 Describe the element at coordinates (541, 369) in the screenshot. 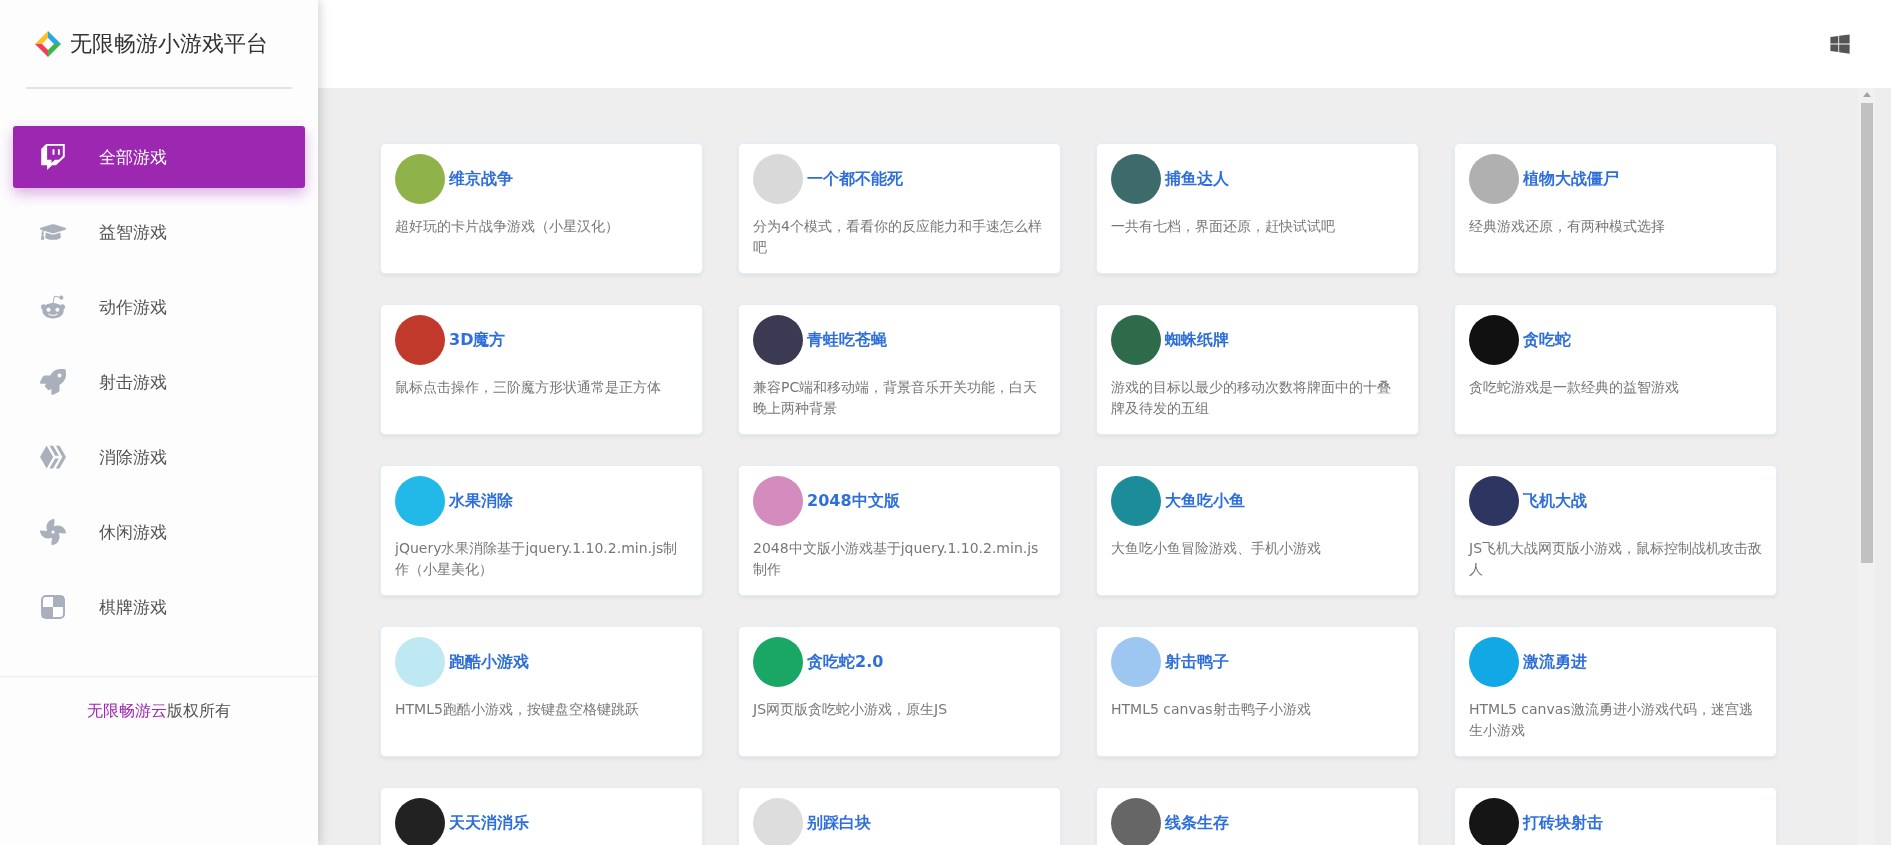

I see `game-card: 3D魔方 鼠标点击操作，三阶魔方形状通常是正方体` at that location.